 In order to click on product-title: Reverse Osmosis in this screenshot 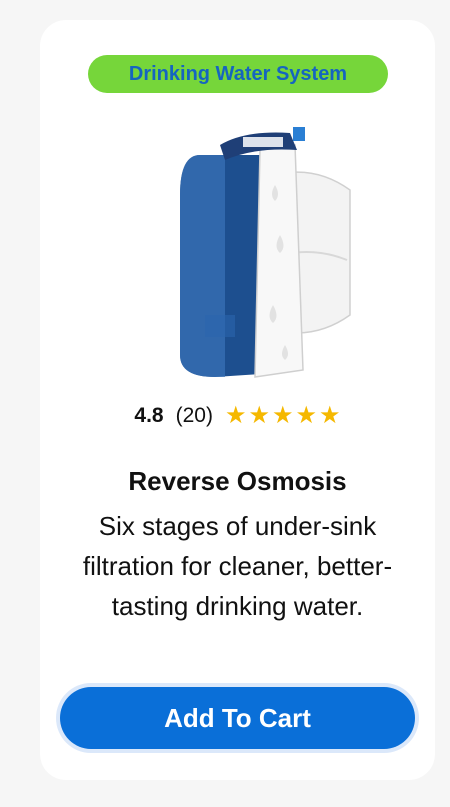, I will do `click(237, 481)`.